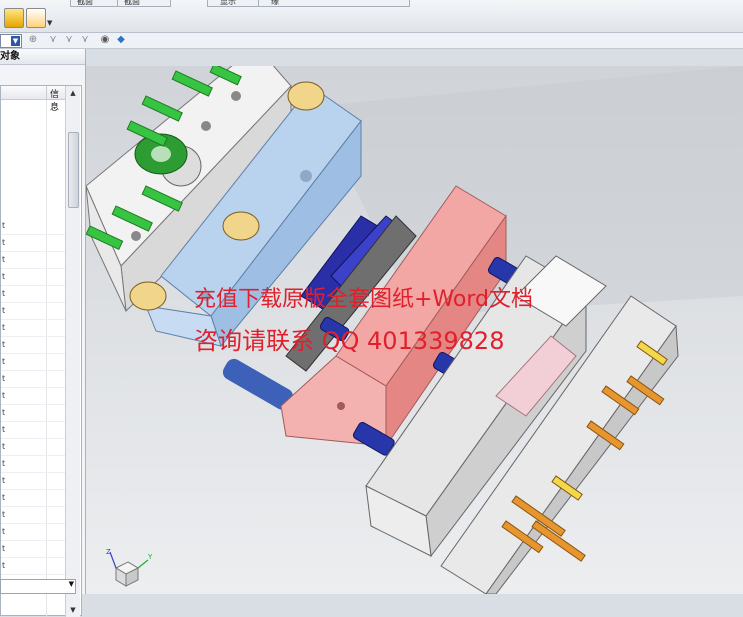 The width and height of the screenshot is (743, 617). Describe the element at coordinates (42, 57) in the screenshot. I see `panel-title: 对象` at that location.